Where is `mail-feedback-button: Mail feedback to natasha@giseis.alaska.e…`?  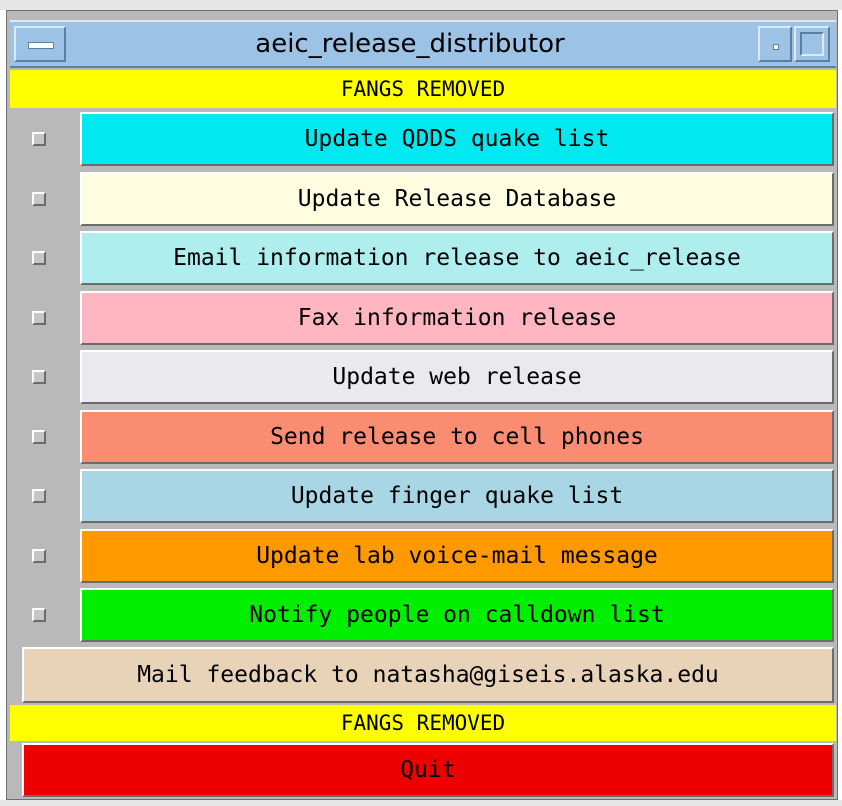 mail-feedback-button: Mail feedback to natasha@giseis.alaska.e… is located at coordinates (428, 675).